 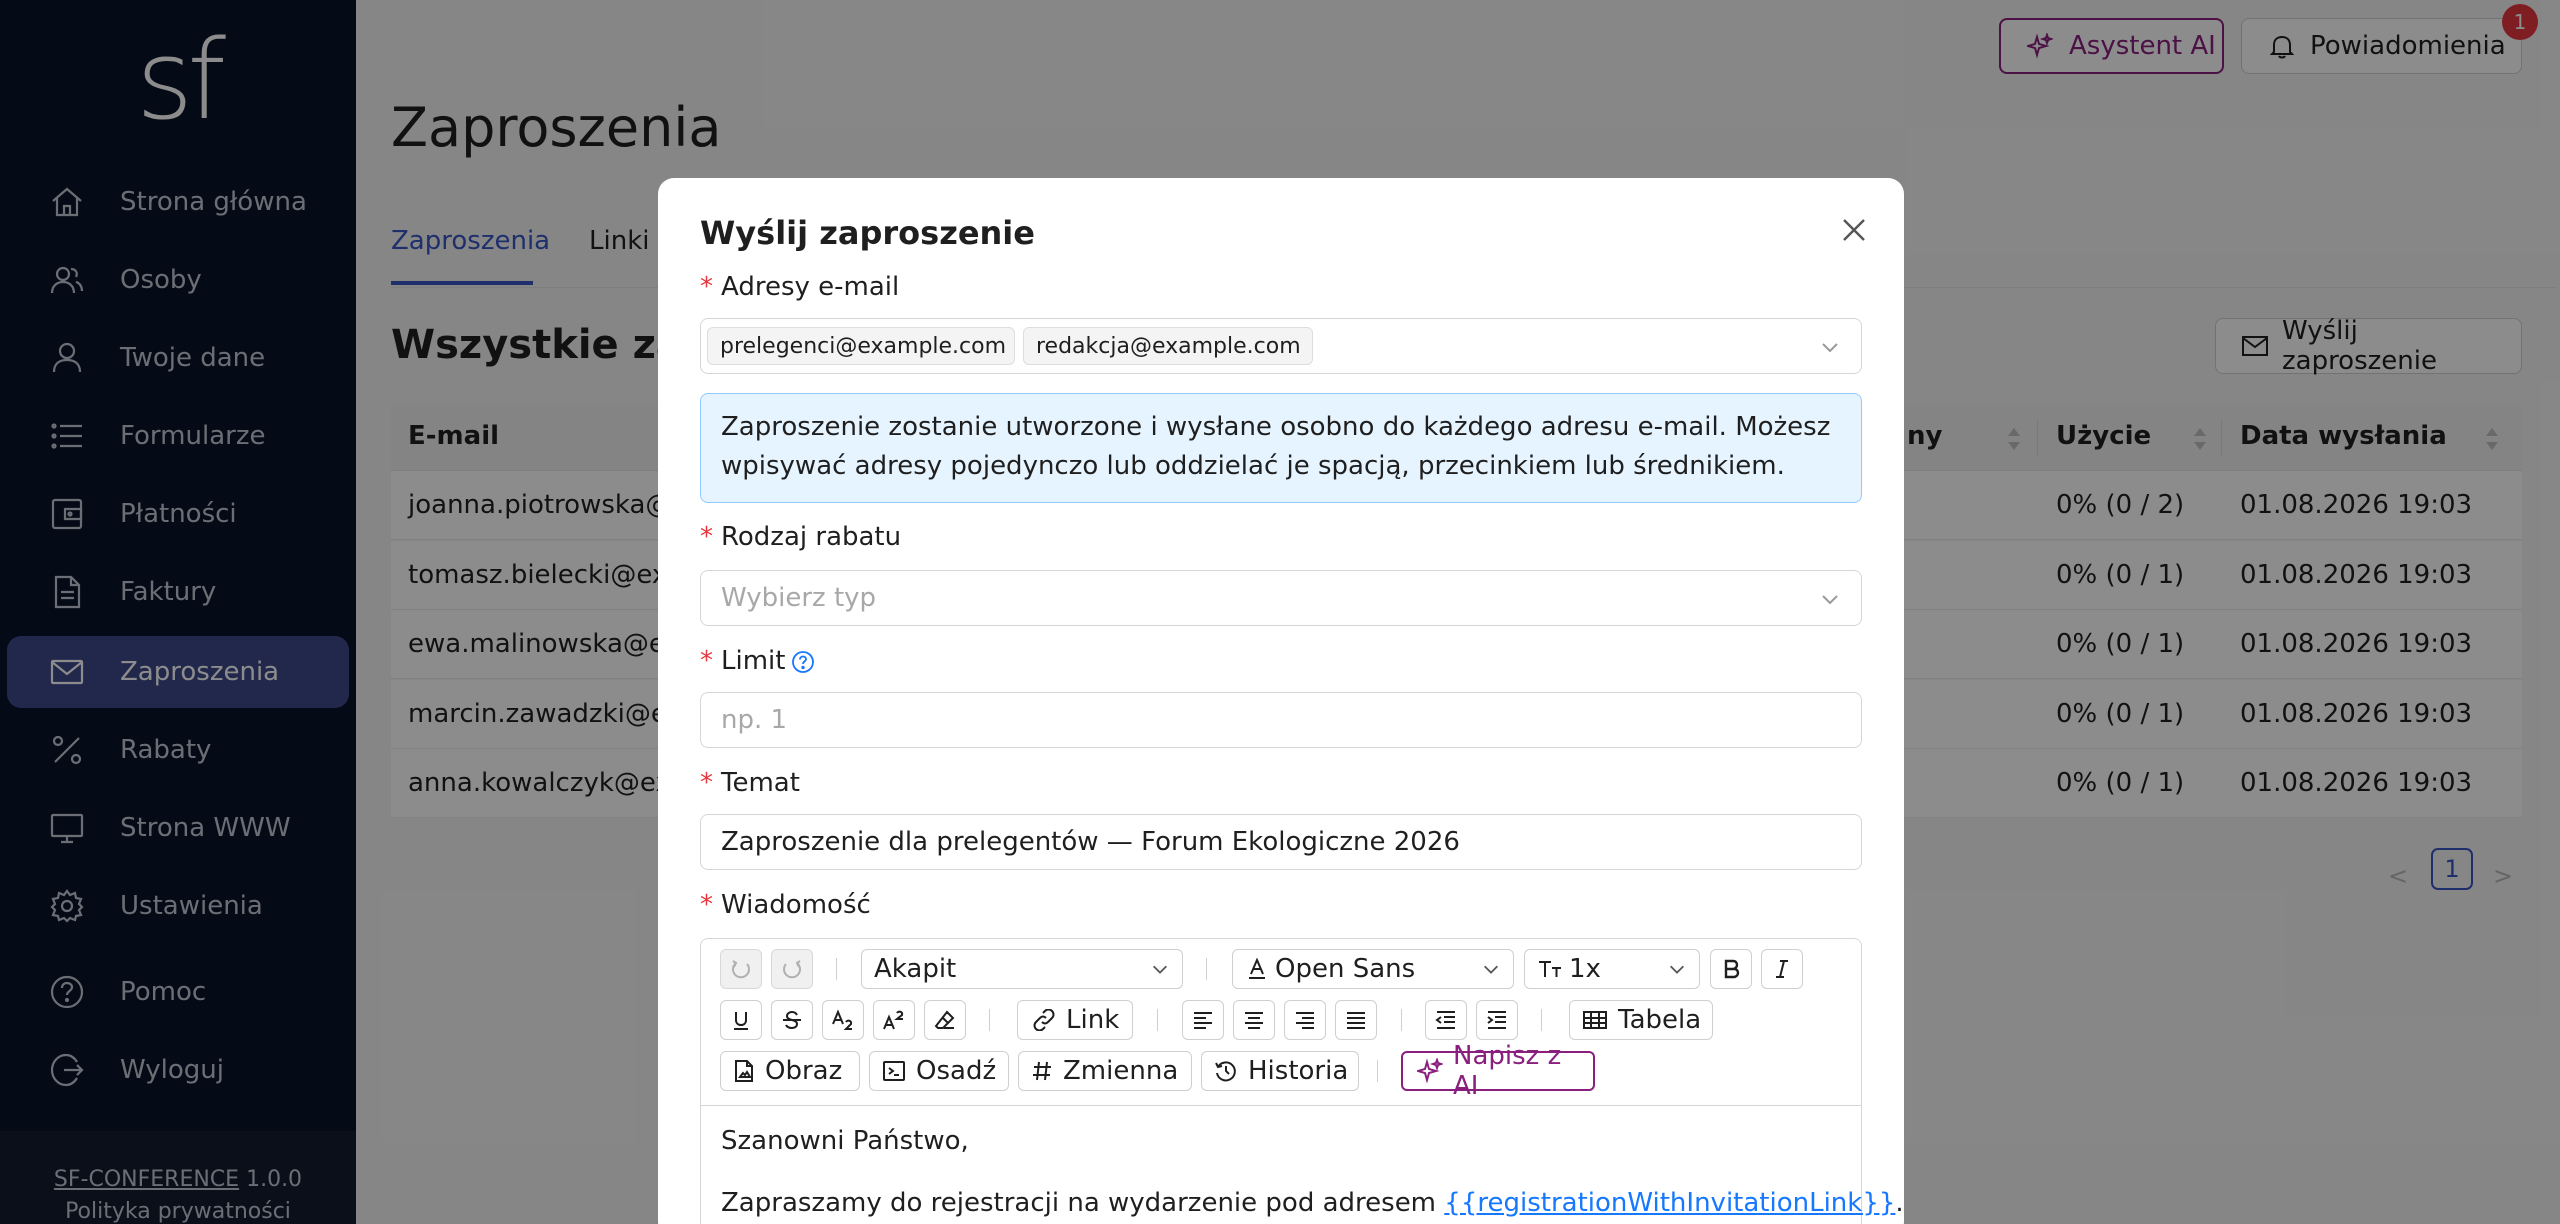 I want to click on bold-button, so click(x=1731, y=969).